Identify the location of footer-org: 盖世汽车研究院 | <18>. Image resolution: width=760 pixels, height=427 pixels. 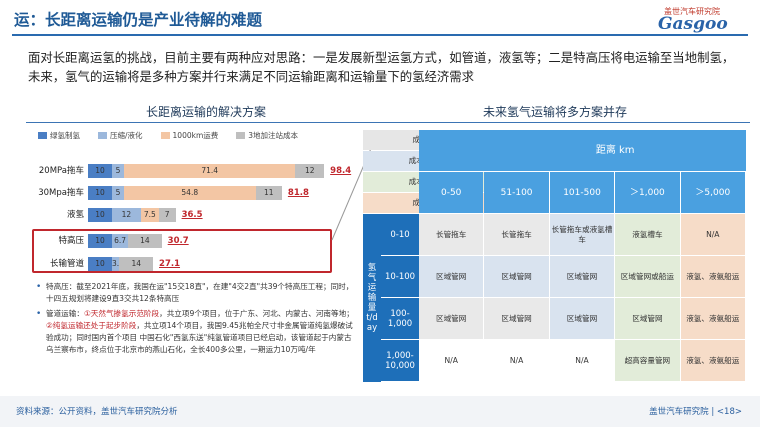
(695, 412).